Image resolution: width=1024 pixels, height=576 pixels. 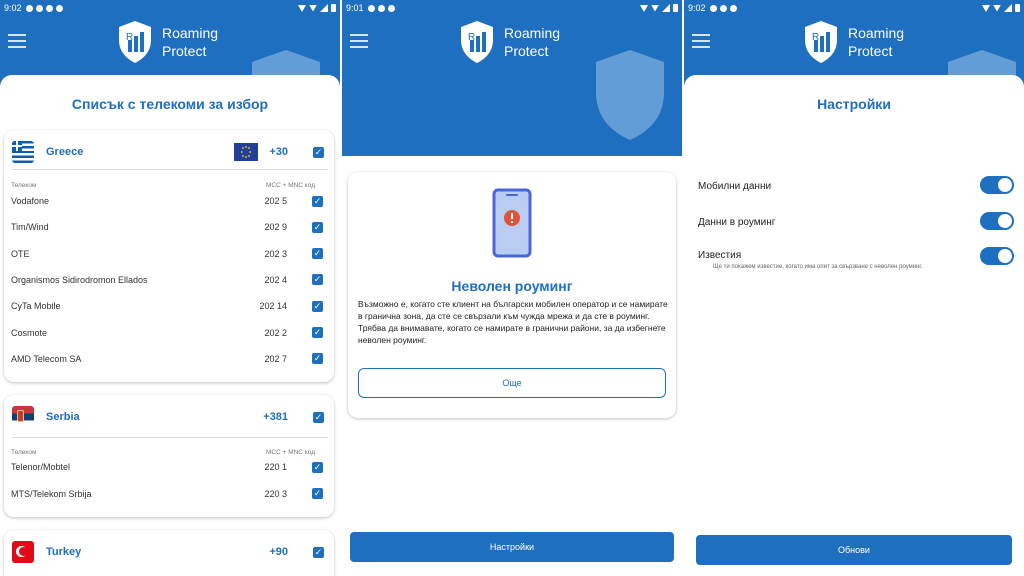 What do you see at coordinates (278, 552) in the screenshot?
I see `country-code: +90` at bounding box center [278, 552].